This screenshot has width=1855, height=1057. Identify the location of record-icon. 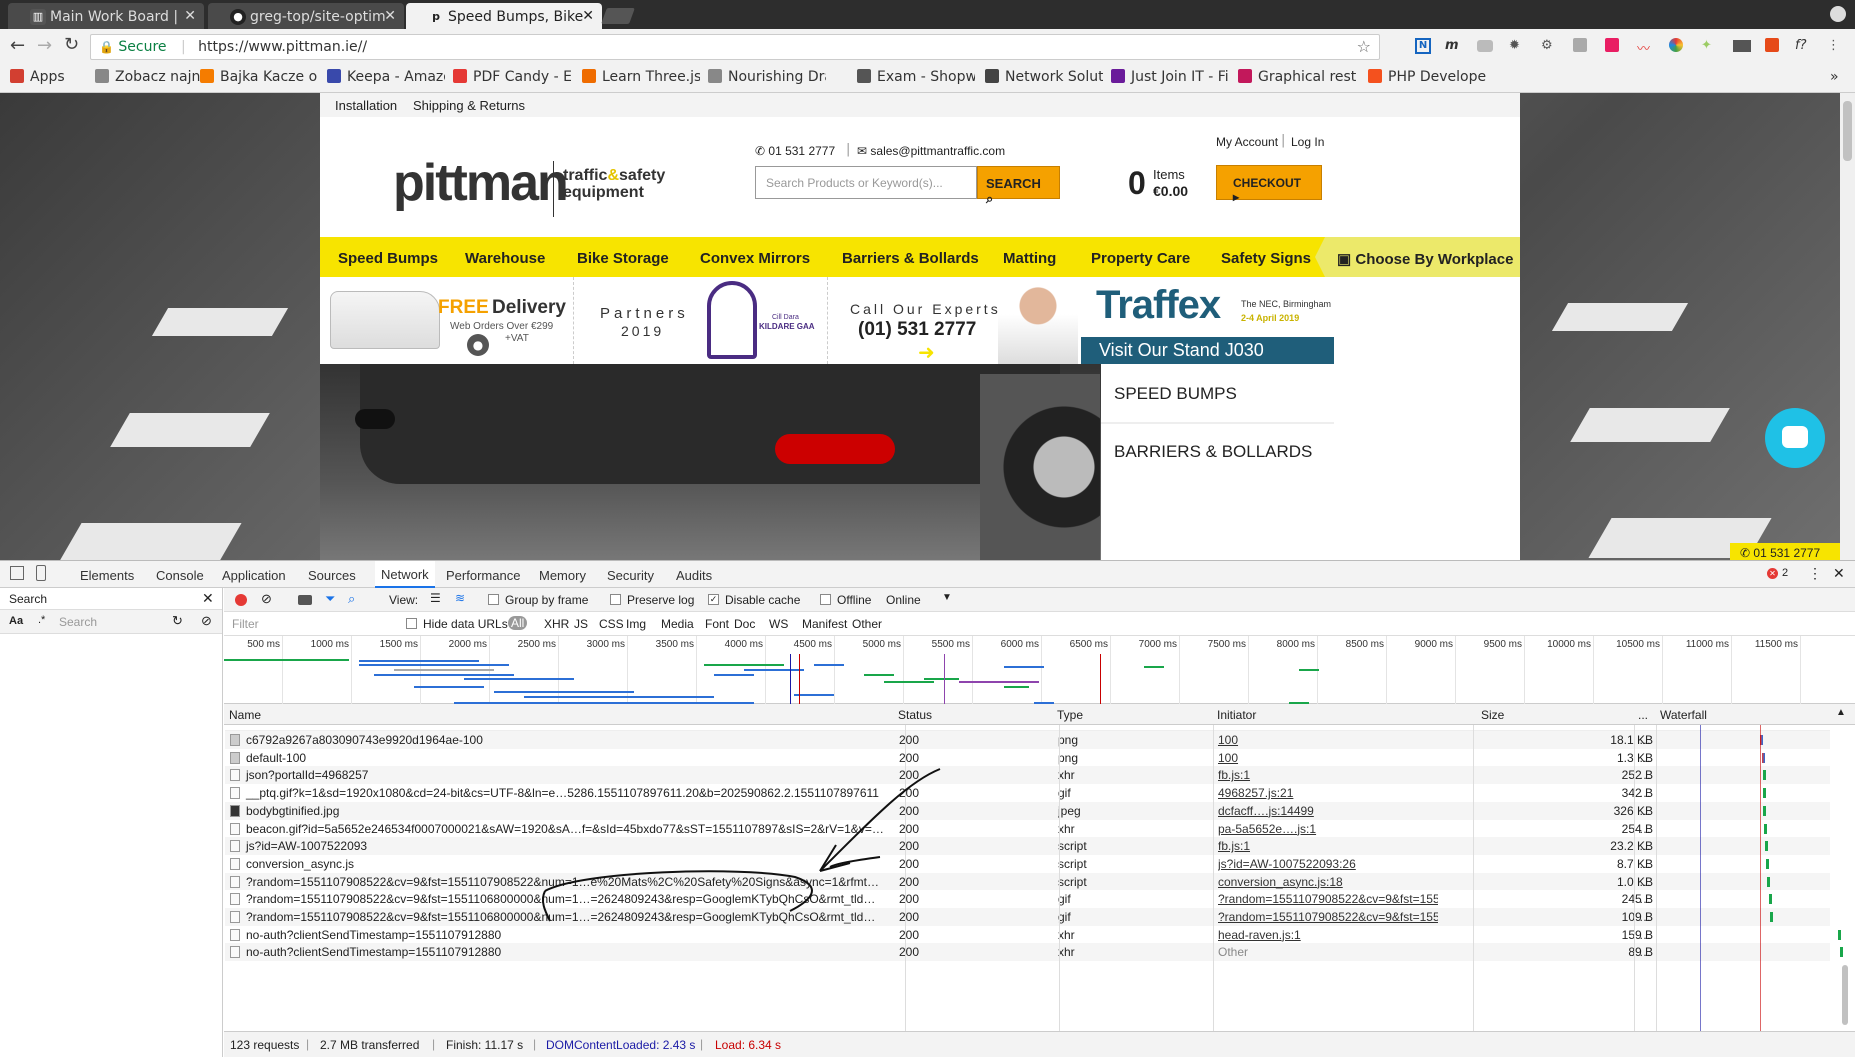
(241, 600).